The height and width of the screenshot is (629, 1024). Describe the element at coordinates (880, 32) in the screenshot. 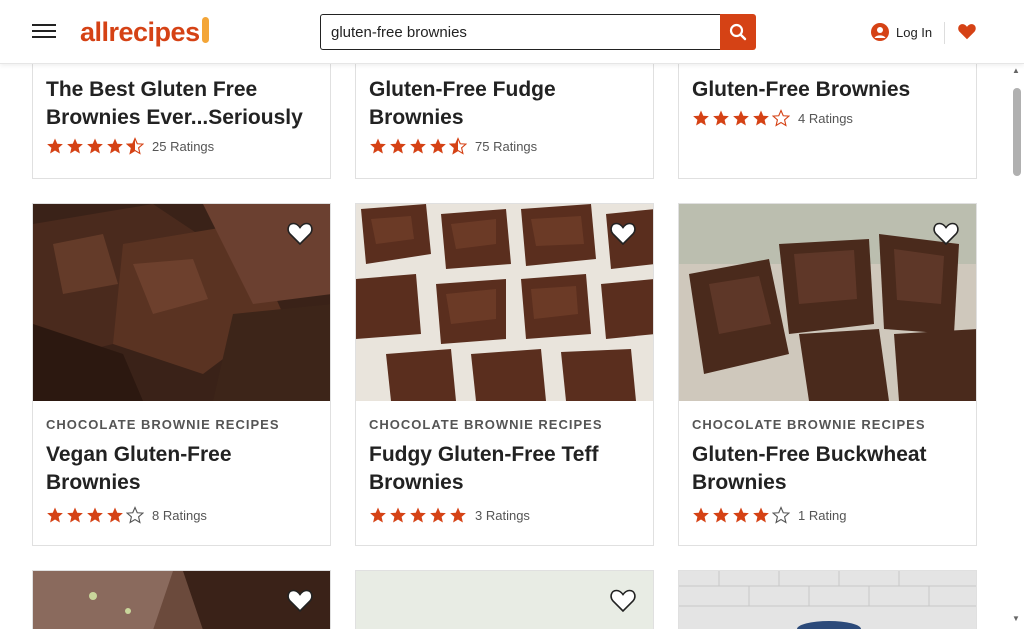

I see `user-icon` at that location.